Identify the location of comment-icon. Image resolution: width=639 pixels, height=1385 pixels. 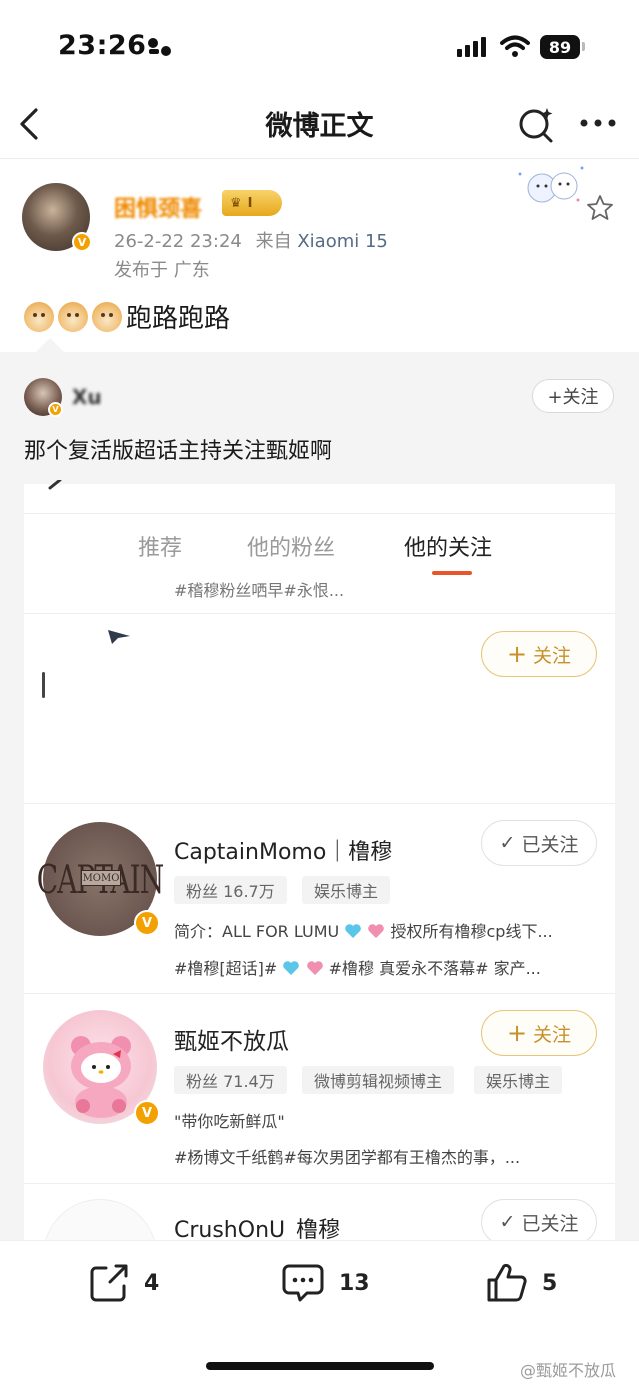
(303, 1283).